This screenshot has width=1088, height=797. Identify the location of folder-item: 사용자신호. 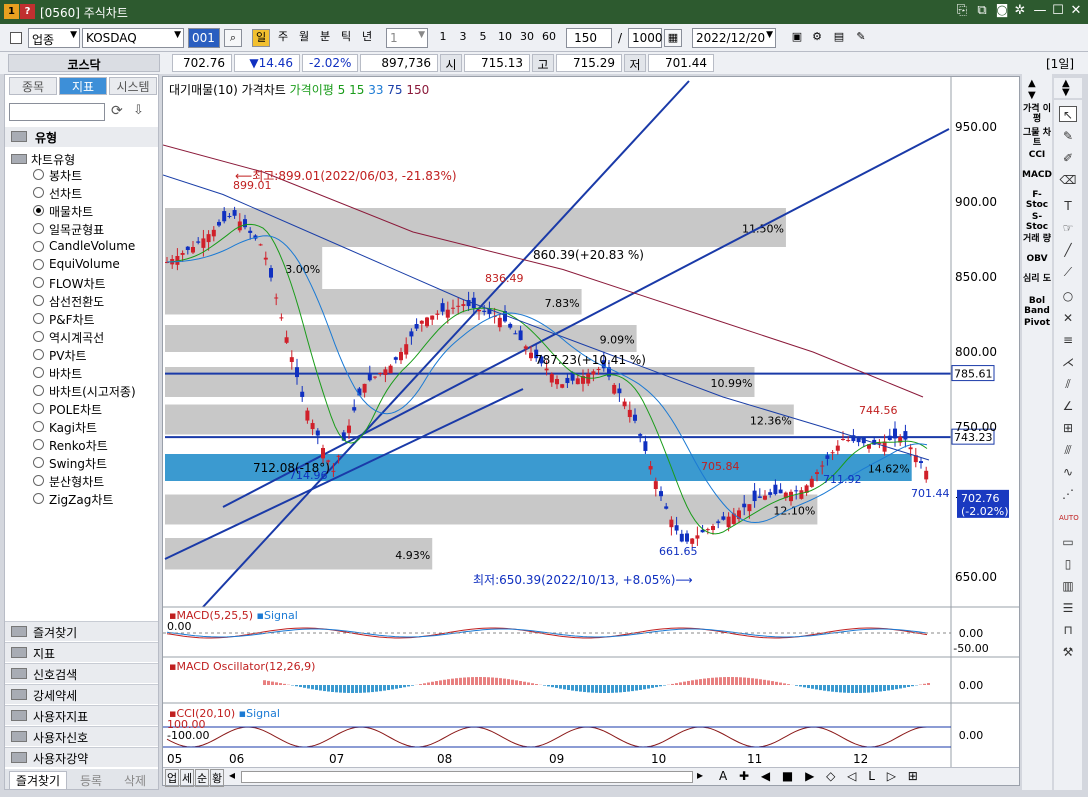
(81, 736).